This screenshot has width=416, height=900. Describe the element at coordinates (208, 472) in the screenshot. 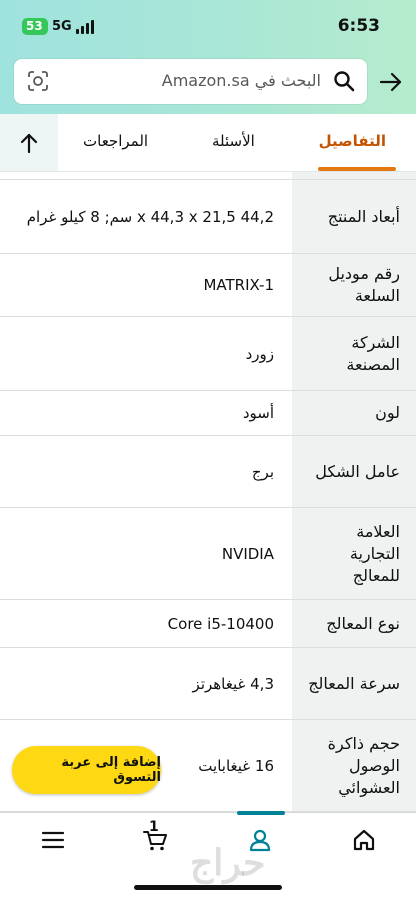

I see `table-row: عامل الشكل برج` at that location.